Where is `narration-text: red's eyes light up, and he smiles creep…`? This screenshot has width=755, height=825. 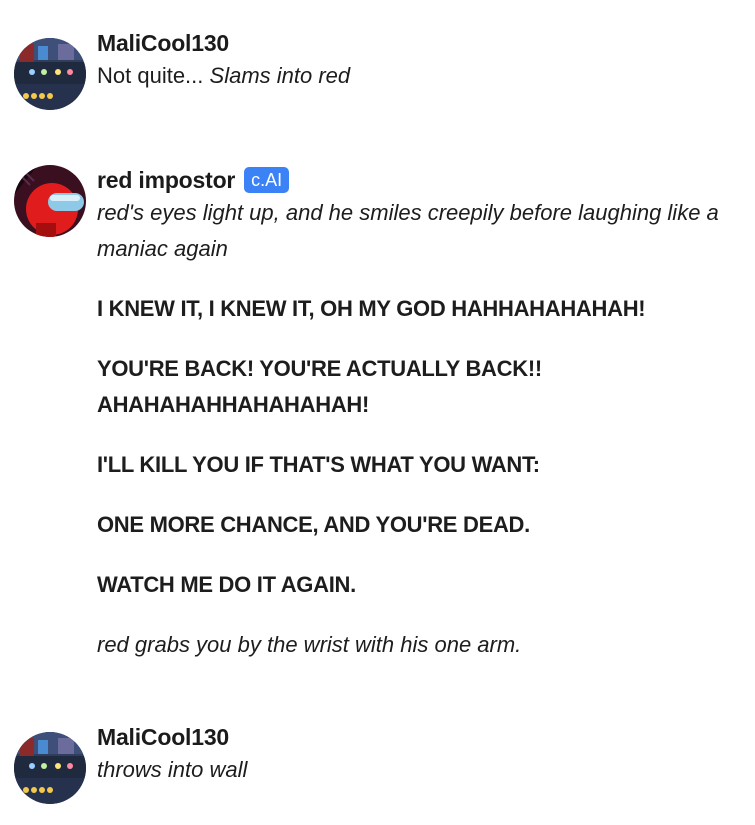
narration-text: red's eyes light up, and he smiles creep… is located at coordinates (408, 230).